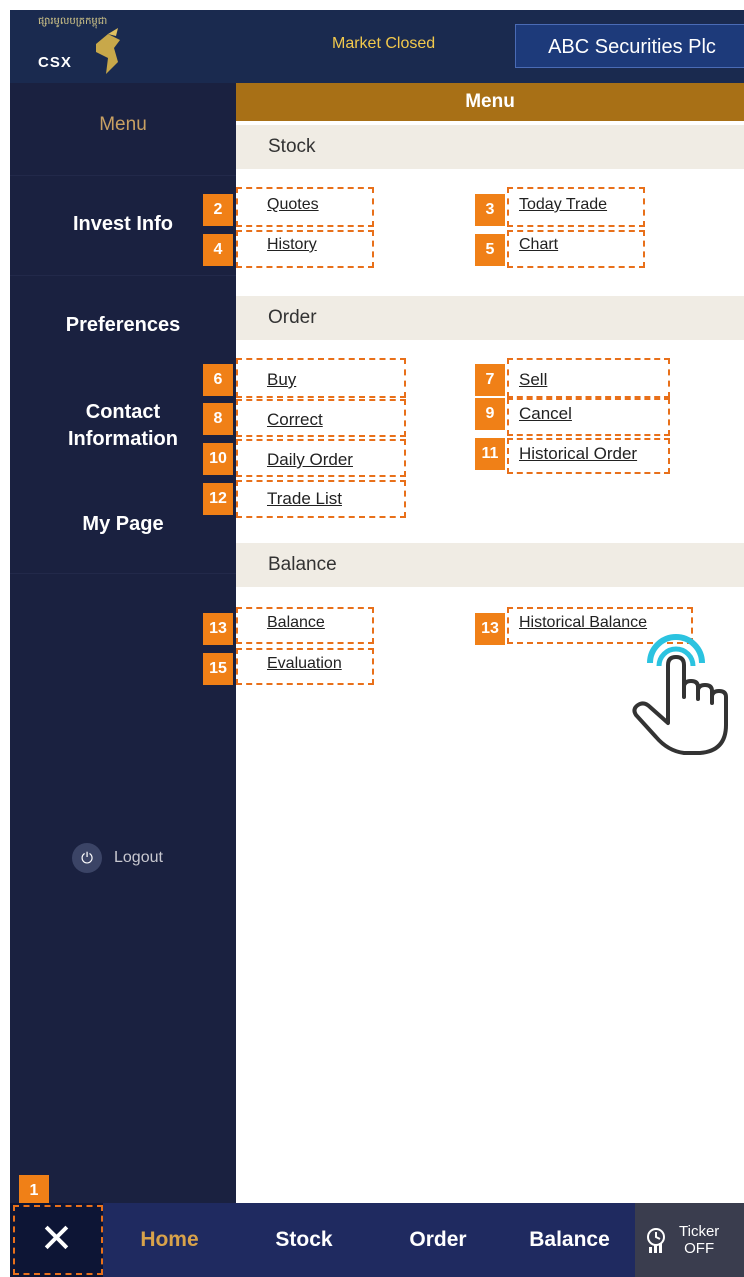  Describe the element at coordinates (490, 454) in the screenshot. I see `annotation-badge: 11` at that location.